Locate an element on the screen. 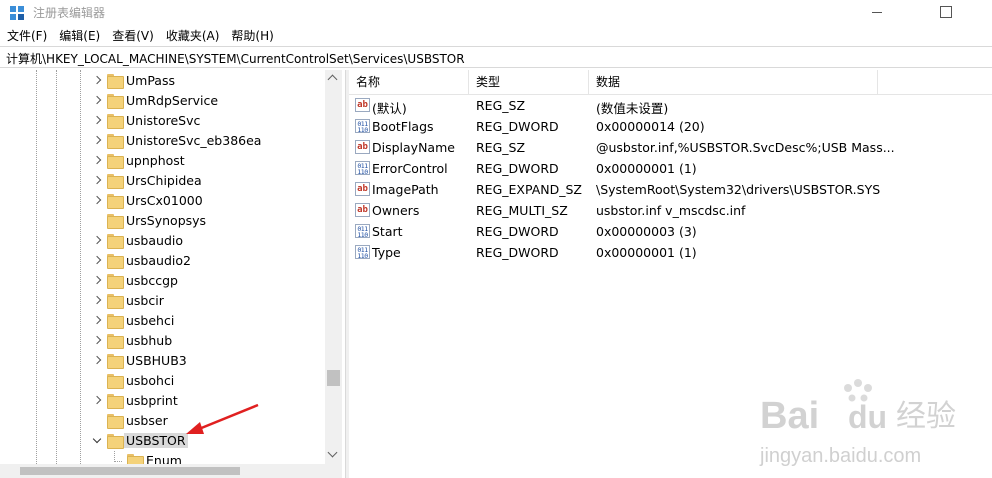  value-data: usbstor.inf v_mscdsc.inf is located at coordinates (671, 210).